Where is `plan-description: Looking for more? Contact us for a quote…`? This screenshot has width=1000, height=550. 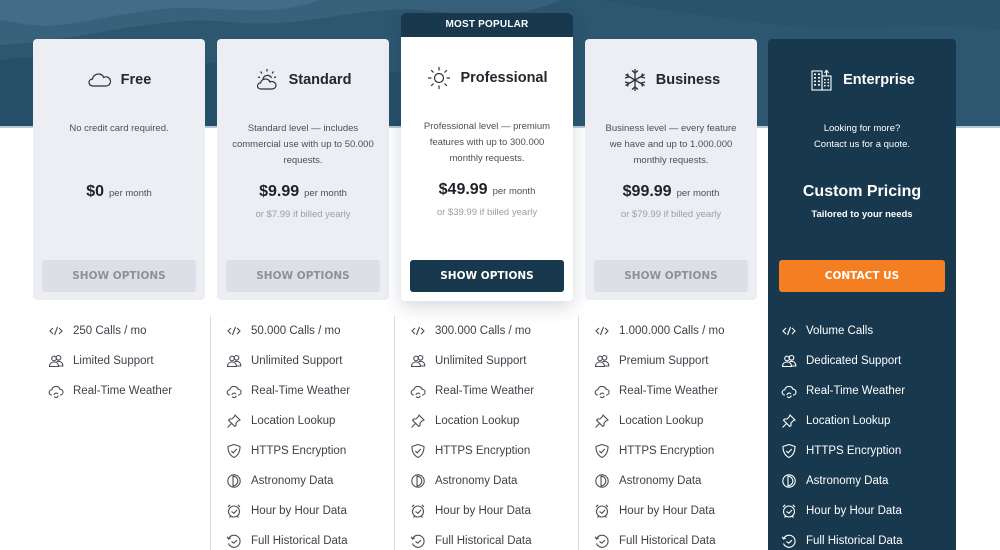 plan-description: Looking for more? Contact us for a quote… is located at coordinates (862, 151).